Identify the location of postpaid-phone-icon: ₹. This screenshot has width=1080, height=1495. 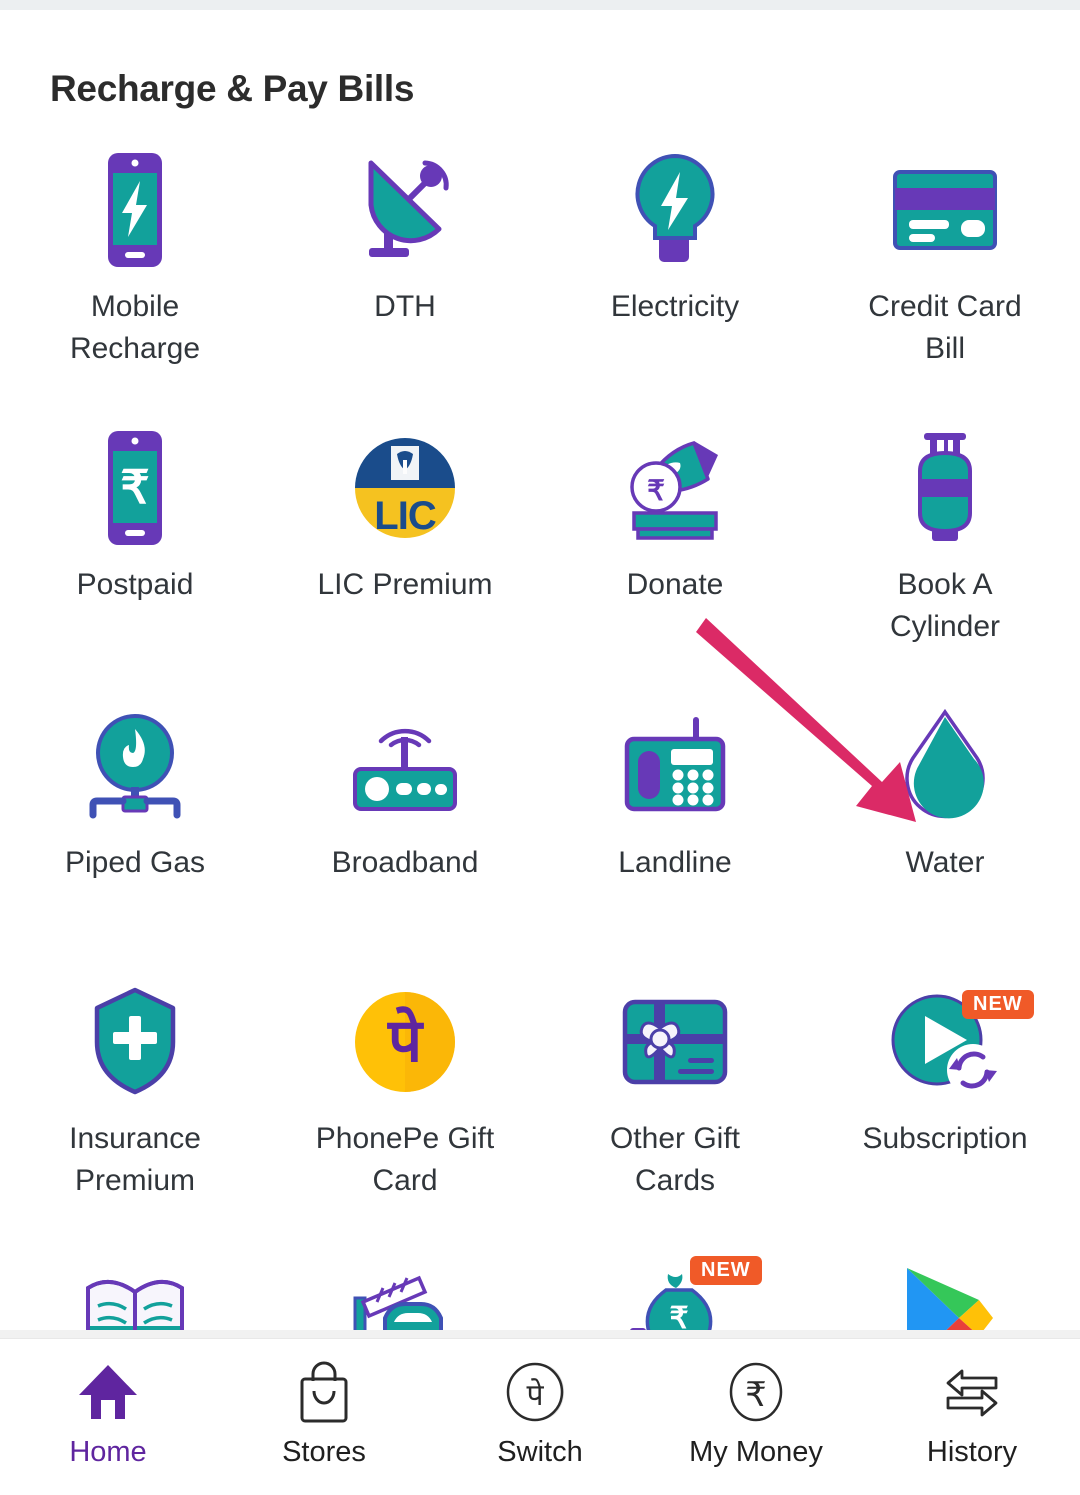
(135, 488).